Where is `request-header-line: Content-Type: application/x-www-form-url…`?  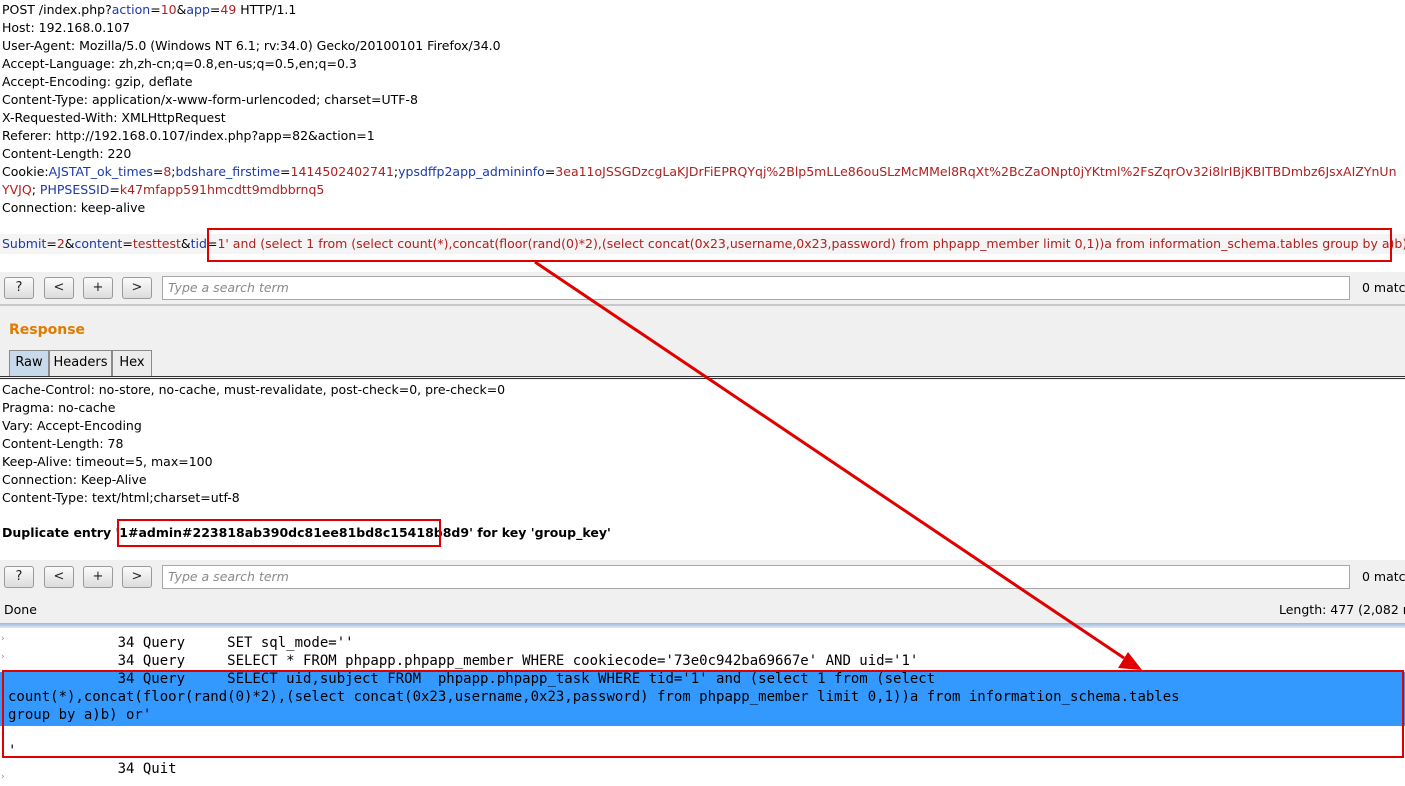
request-header-line: Content-Type: application/x-www-form-url… is located at coordinates (210, 100).